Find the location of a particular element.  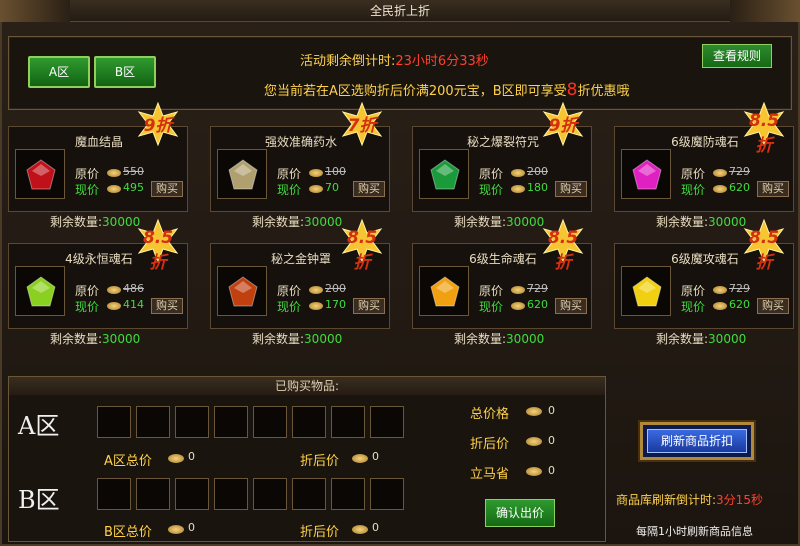

view-rules-button: 查看规则 is located at coordinates (737, 56).